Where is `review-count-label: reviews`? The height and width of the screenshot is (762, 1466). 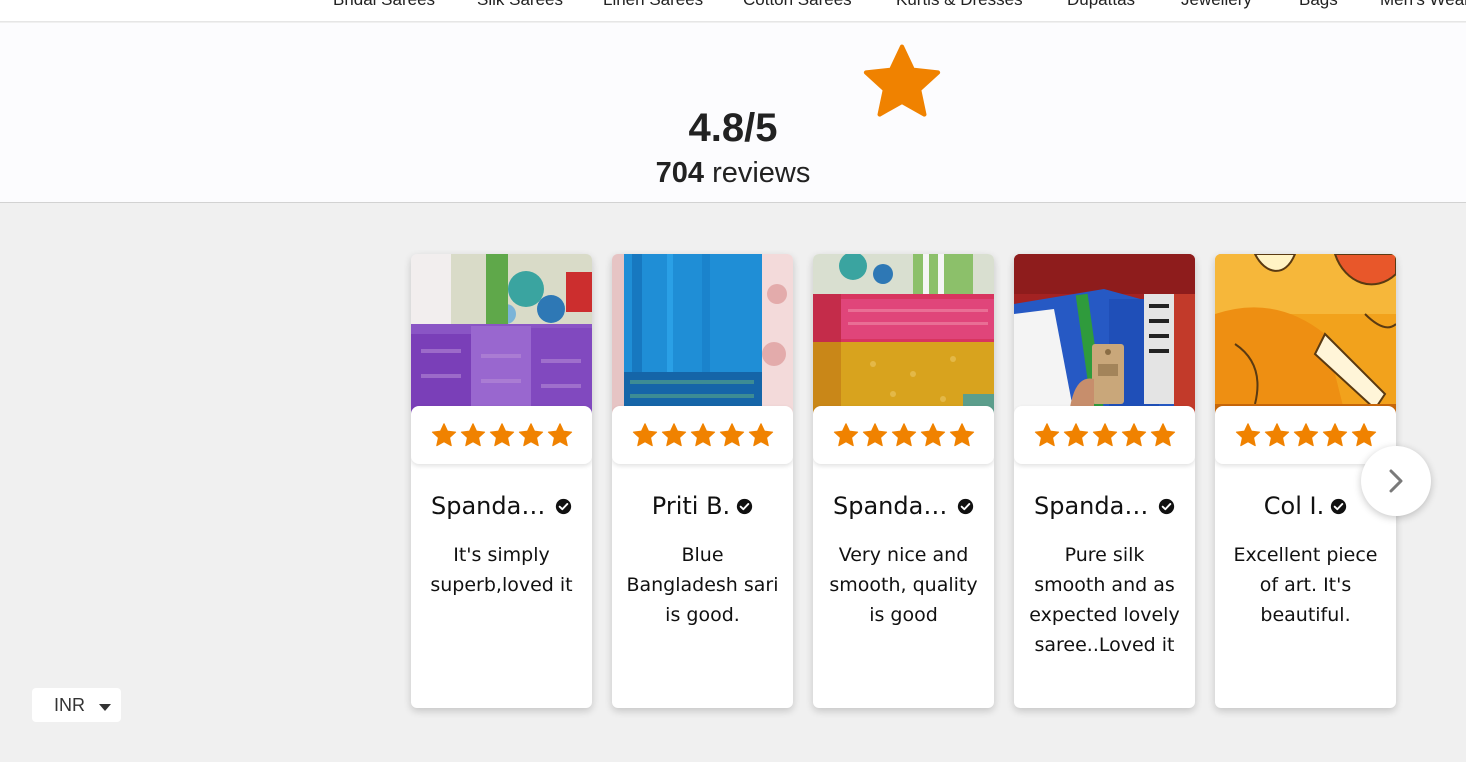
review-count-label: reviews is located at coordinates (757, 173).